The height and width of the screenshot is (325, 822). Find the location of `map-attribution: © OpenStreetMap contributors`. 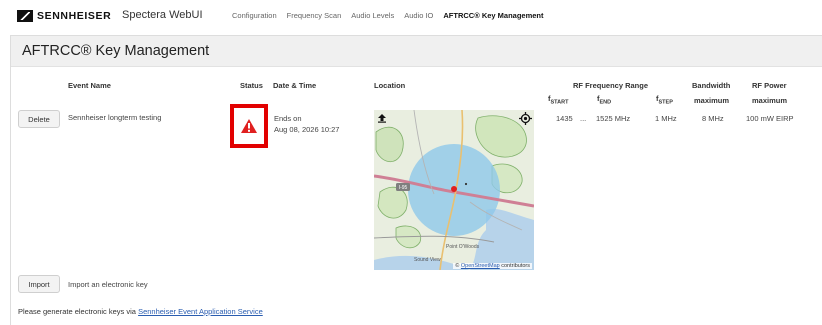

map-attribution: © OpenStreetMap contributors is located at coordinates (492, 266).